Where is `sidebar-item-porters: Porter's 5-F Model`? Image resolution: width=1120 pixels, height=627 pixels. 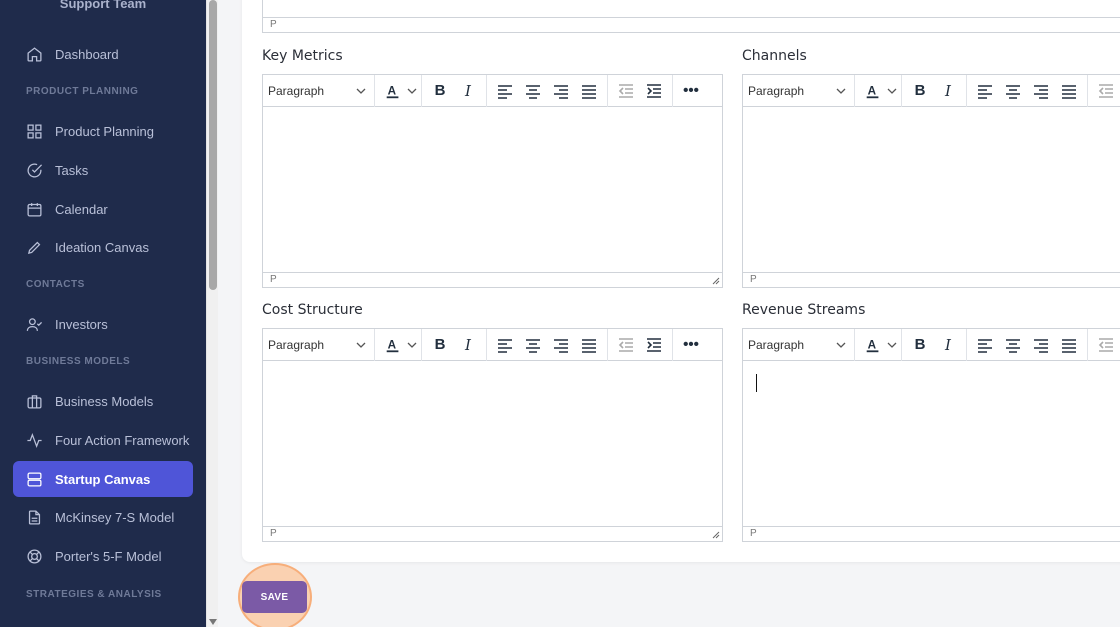 sidebar-item-porters: Porter's 5-F Model is located at coordinates (103, 556).